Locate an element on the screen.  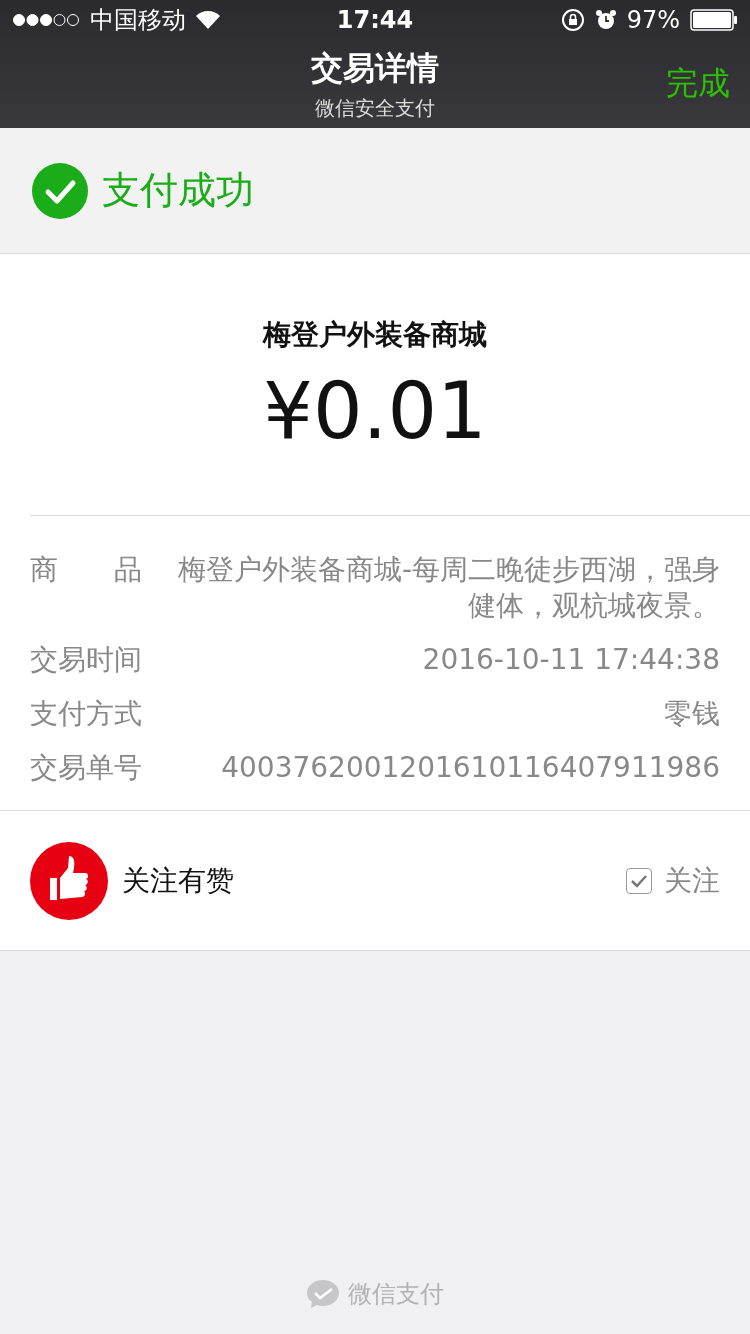
follow-checkbox: 关注 is located at coordinates (673, 880).